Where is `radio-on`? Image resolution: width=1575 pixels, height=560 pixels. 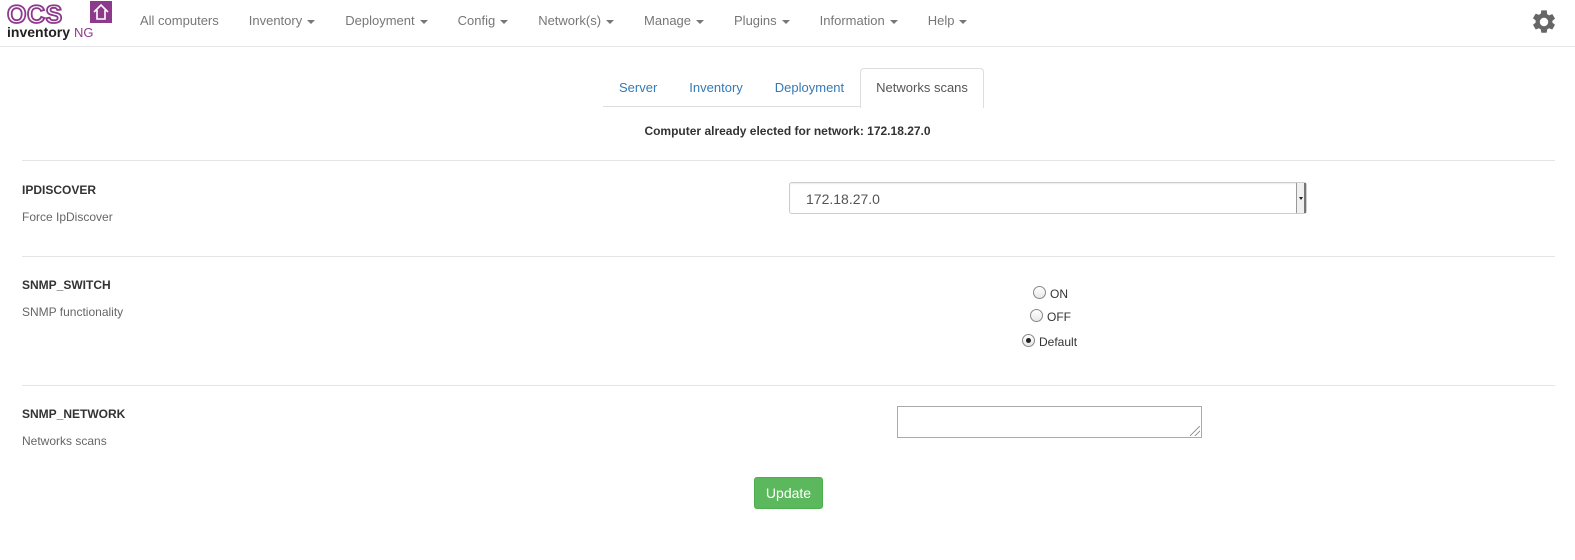 radio-on is located at coordinates (1039, 292).